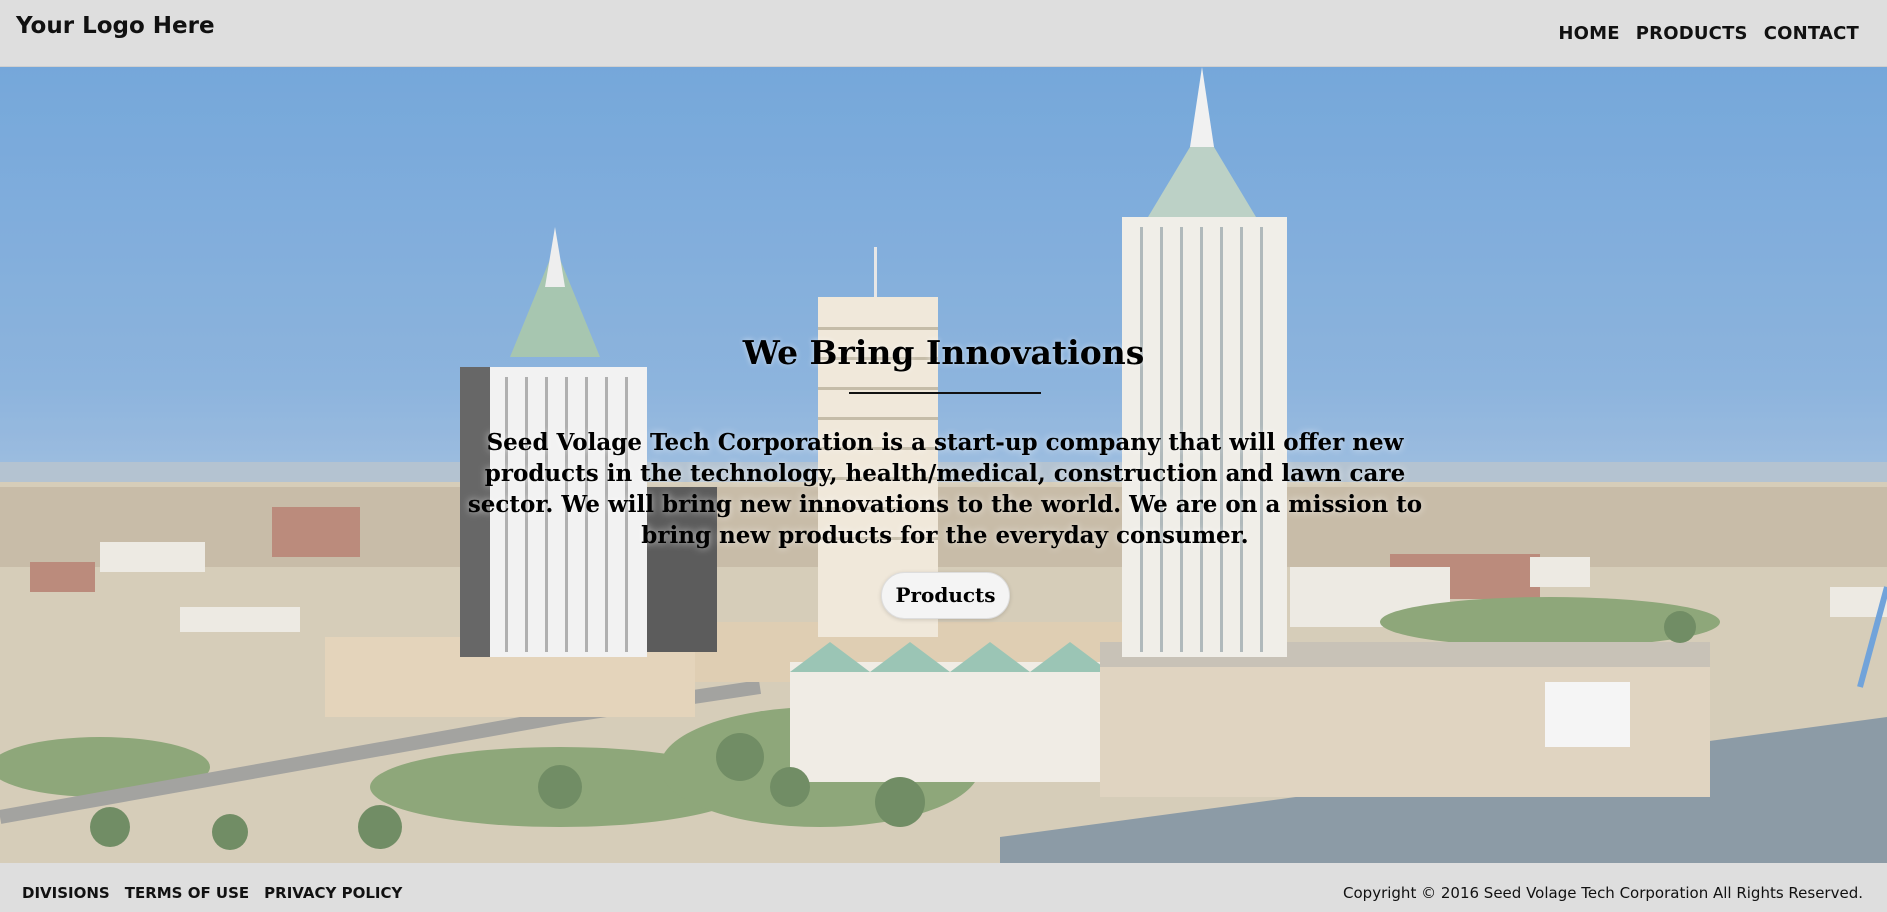 This screenshot has width=1887, height=912. What do you see at coordinates (1811, 33) in the screenshot?
I see `nav-contact: CONTACT` at bounding box center [1811, 33].